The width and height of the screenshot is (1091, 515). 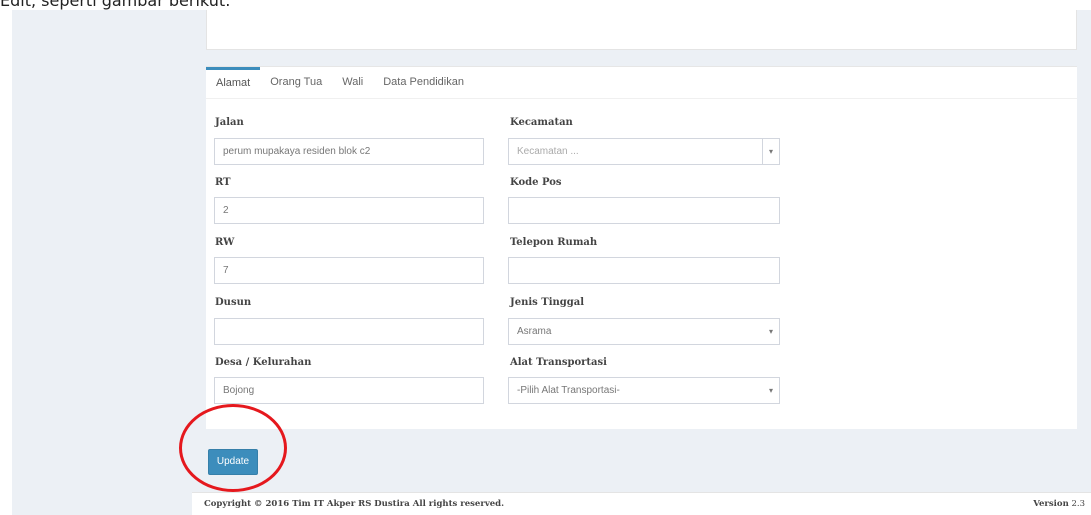 What do you see at coordinates (233, 448) in the screenshot?
I see `highlight-circle` at bounding box center [233, 448].